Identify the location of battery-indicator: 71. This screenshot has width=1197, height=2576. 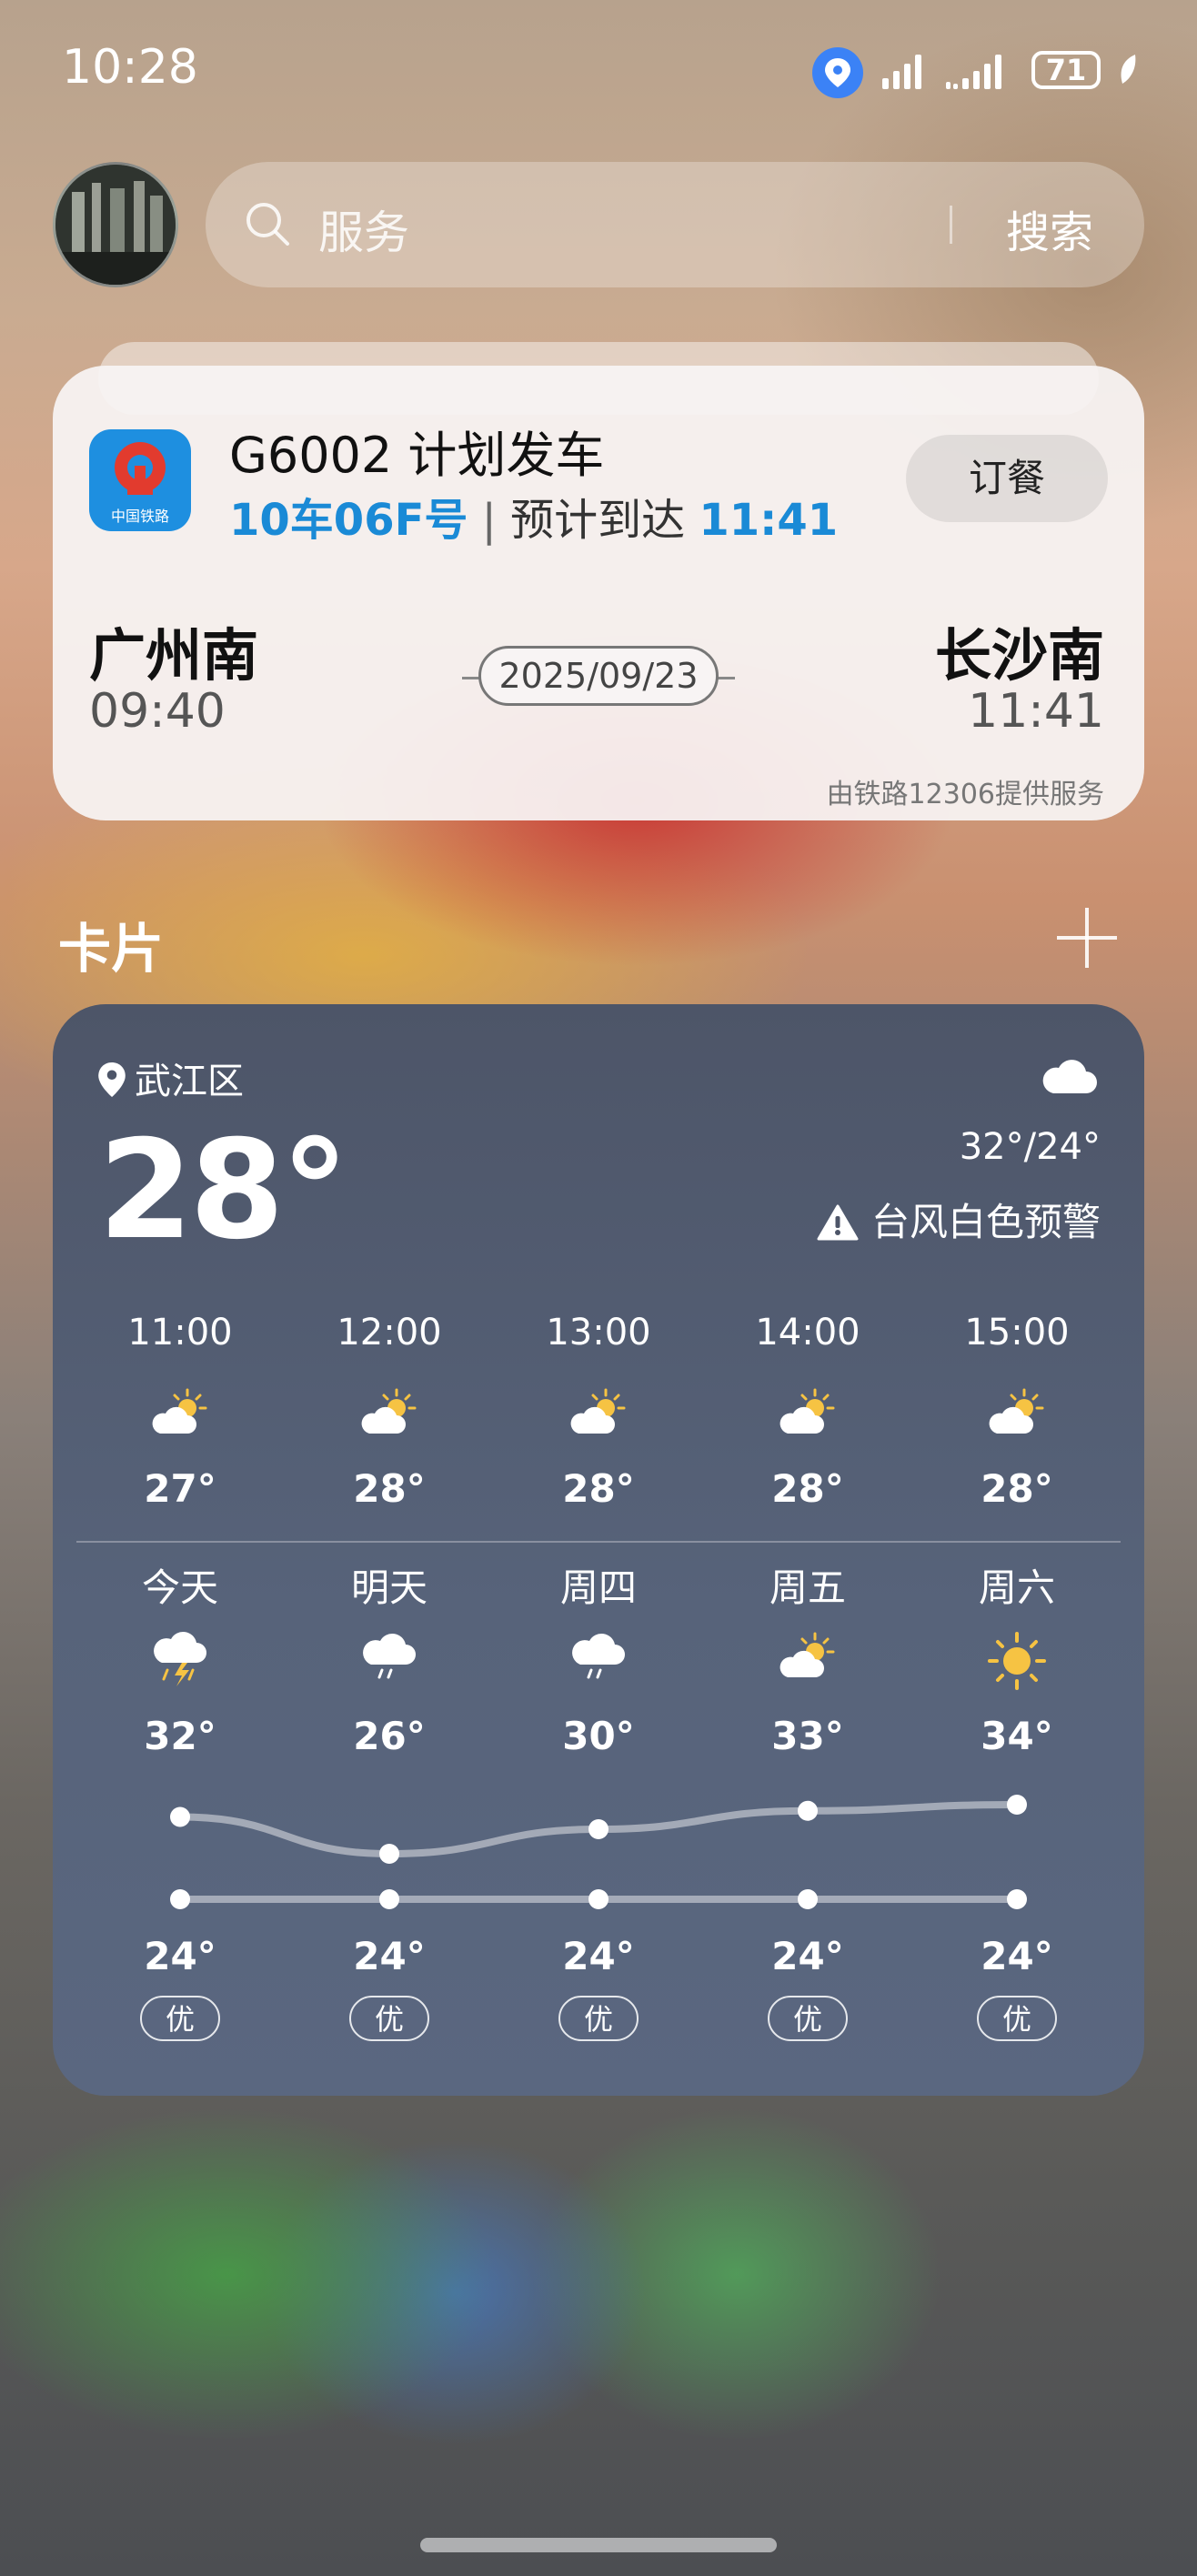
(1066, 70).